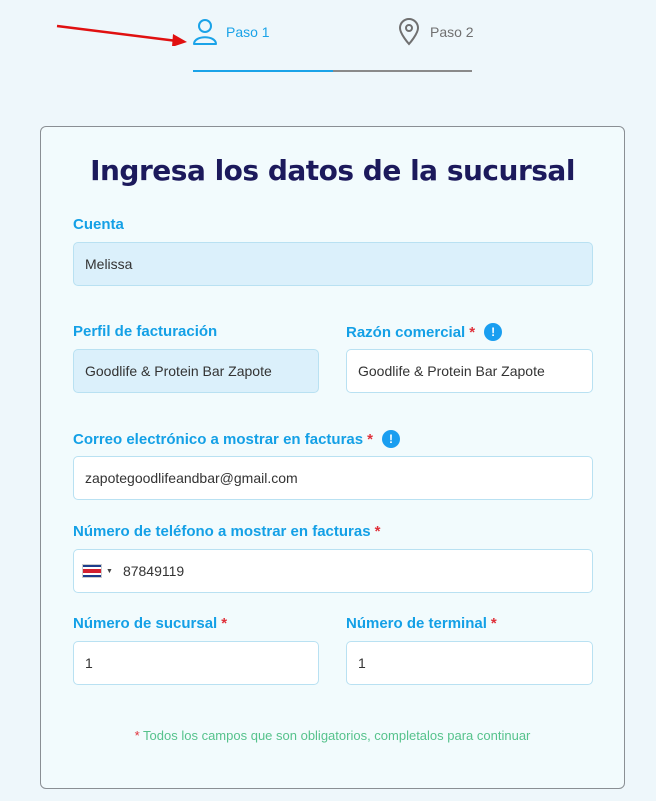 Image resolution: width=656 pixels, height=801 pixels. What do you see at coordinates (416, 623) in the screenshot?
I see `terminal-label-text: Número de terminal` at bounding box center [416, 623].